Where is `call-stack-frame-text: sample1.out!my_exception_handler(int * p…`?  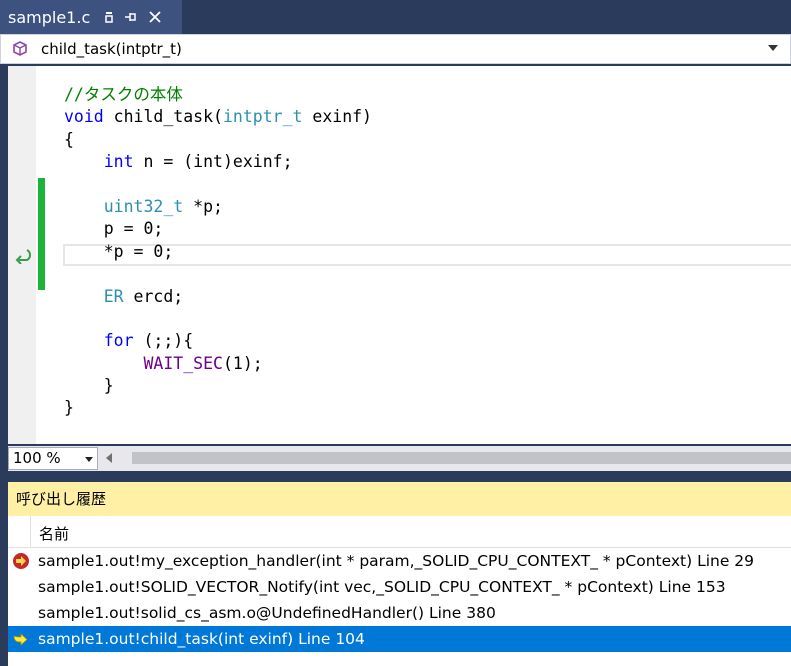 call-stack-frame-text: sample1.out!my_exception_handler(int * p… is located at coordinates (396, 561).